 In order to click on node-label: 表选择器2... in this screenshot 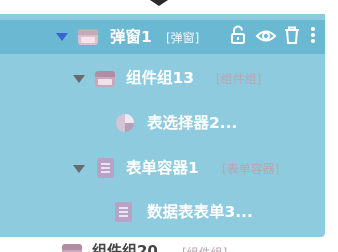, I will do `click(192, 123)`.